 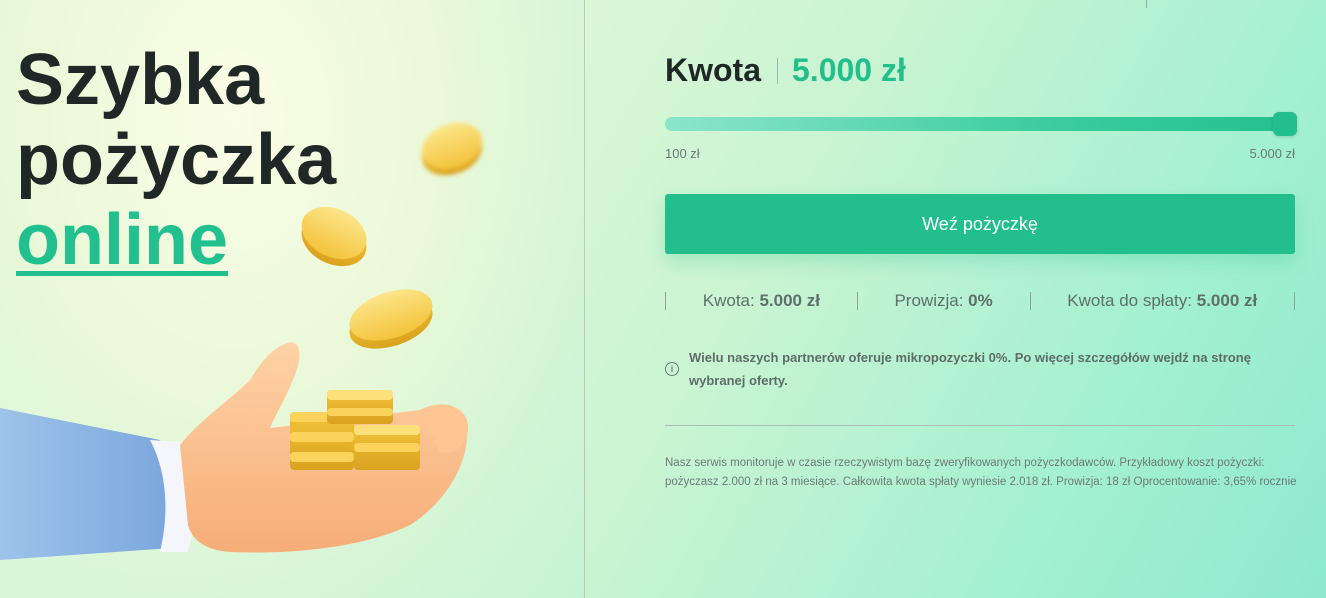 I want to click on amount-header: Kwota 5.000 zł, so click(x=785, y=70).